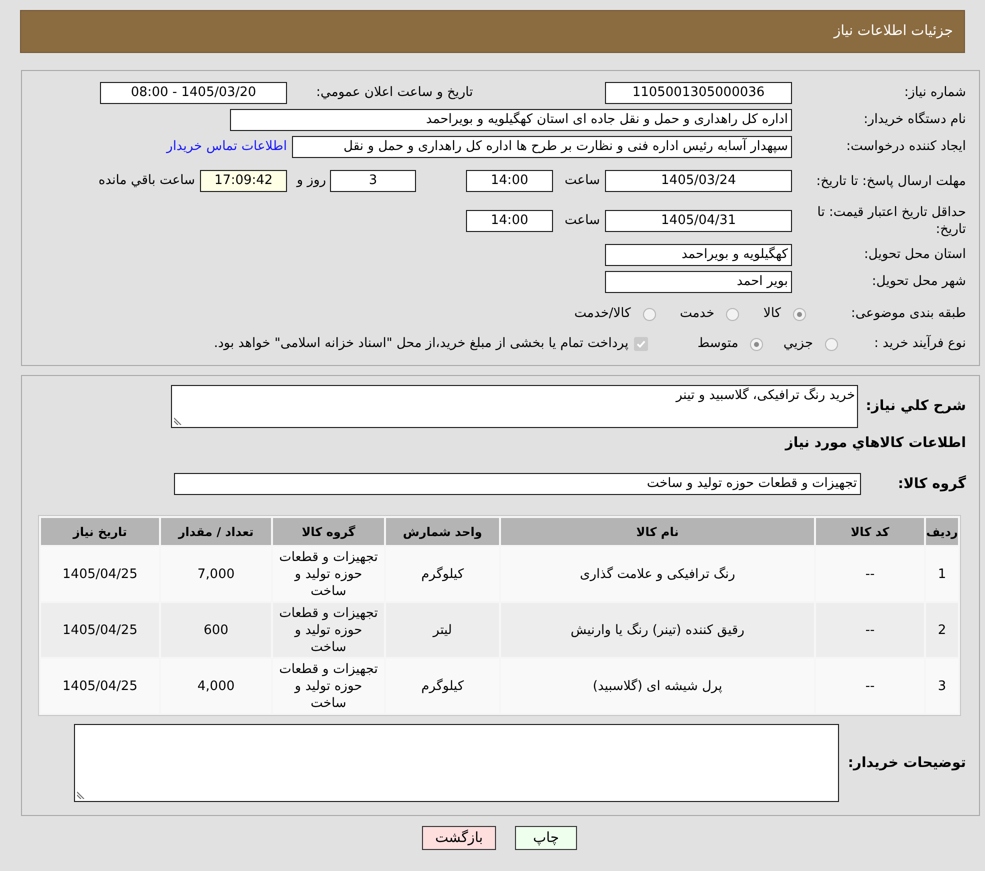  I want to click on print-button: چاپ, so click(546, 838).